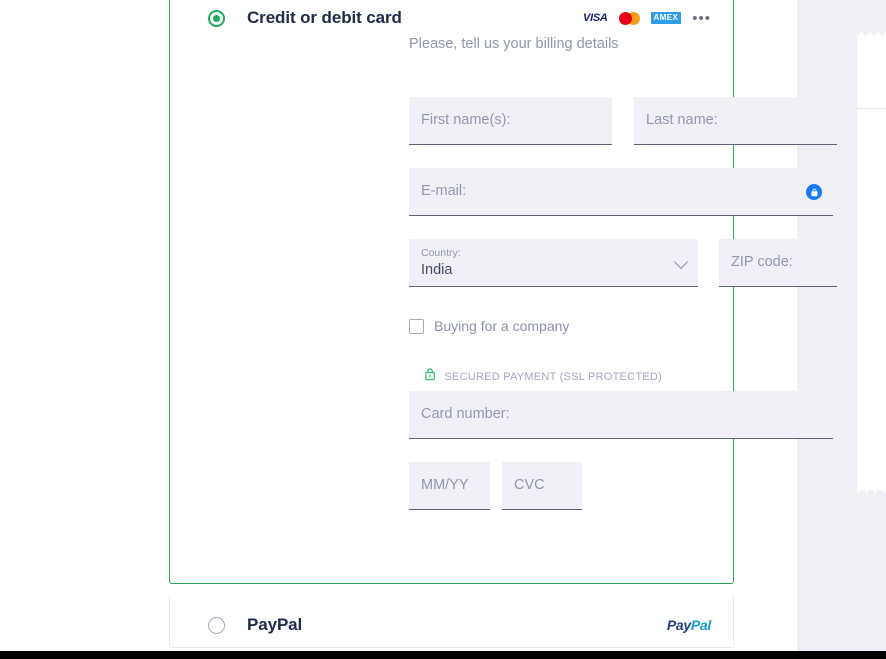 The width and height of the screenshot is (886, 659). I want to click on paypal-logo: PayPal, so click(689, 625).